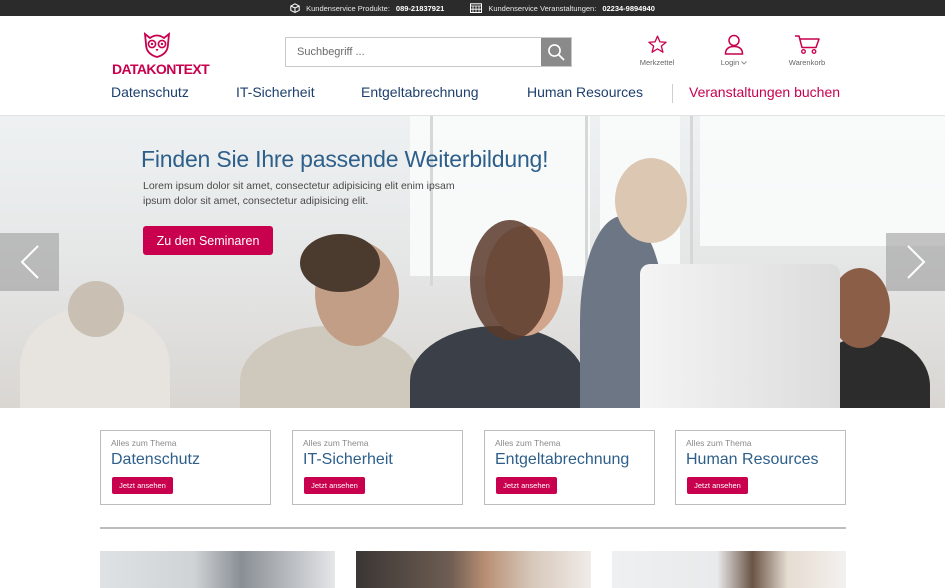  What do you see at coordinates (420, 92) in the screenshot?
I see `nav-item-entgeltabrechnung: Entgeltabrechnung` at bounding box center [420, 92].